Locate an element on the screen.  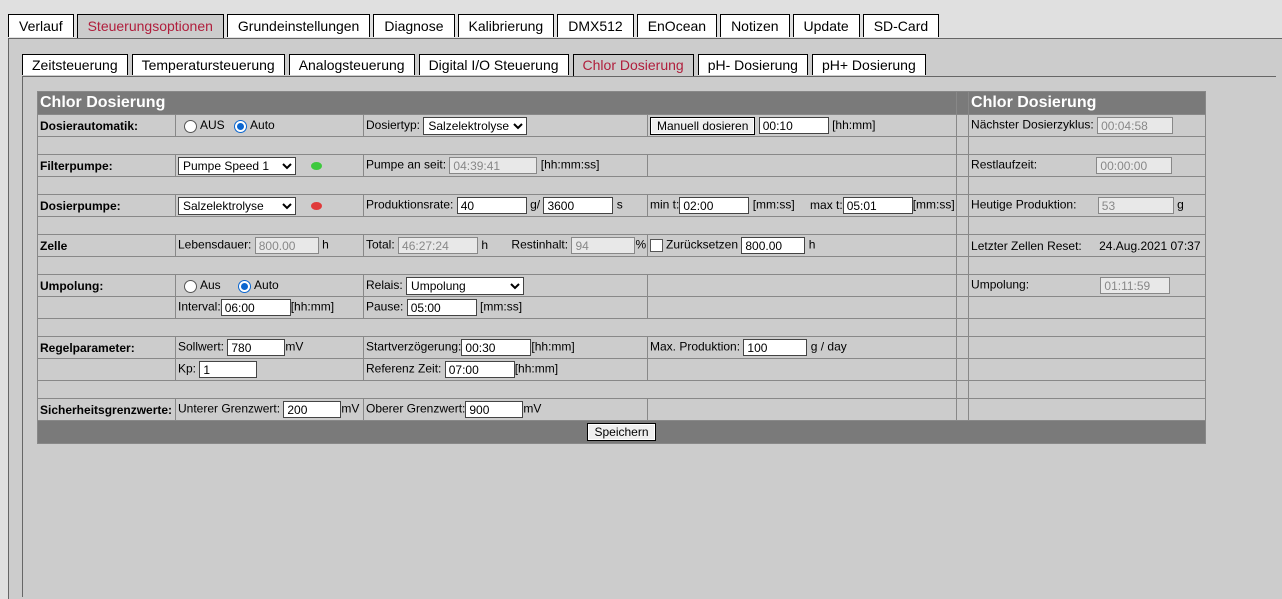
tab-sd-card: SD-Card is located at coordinates (901, 25).